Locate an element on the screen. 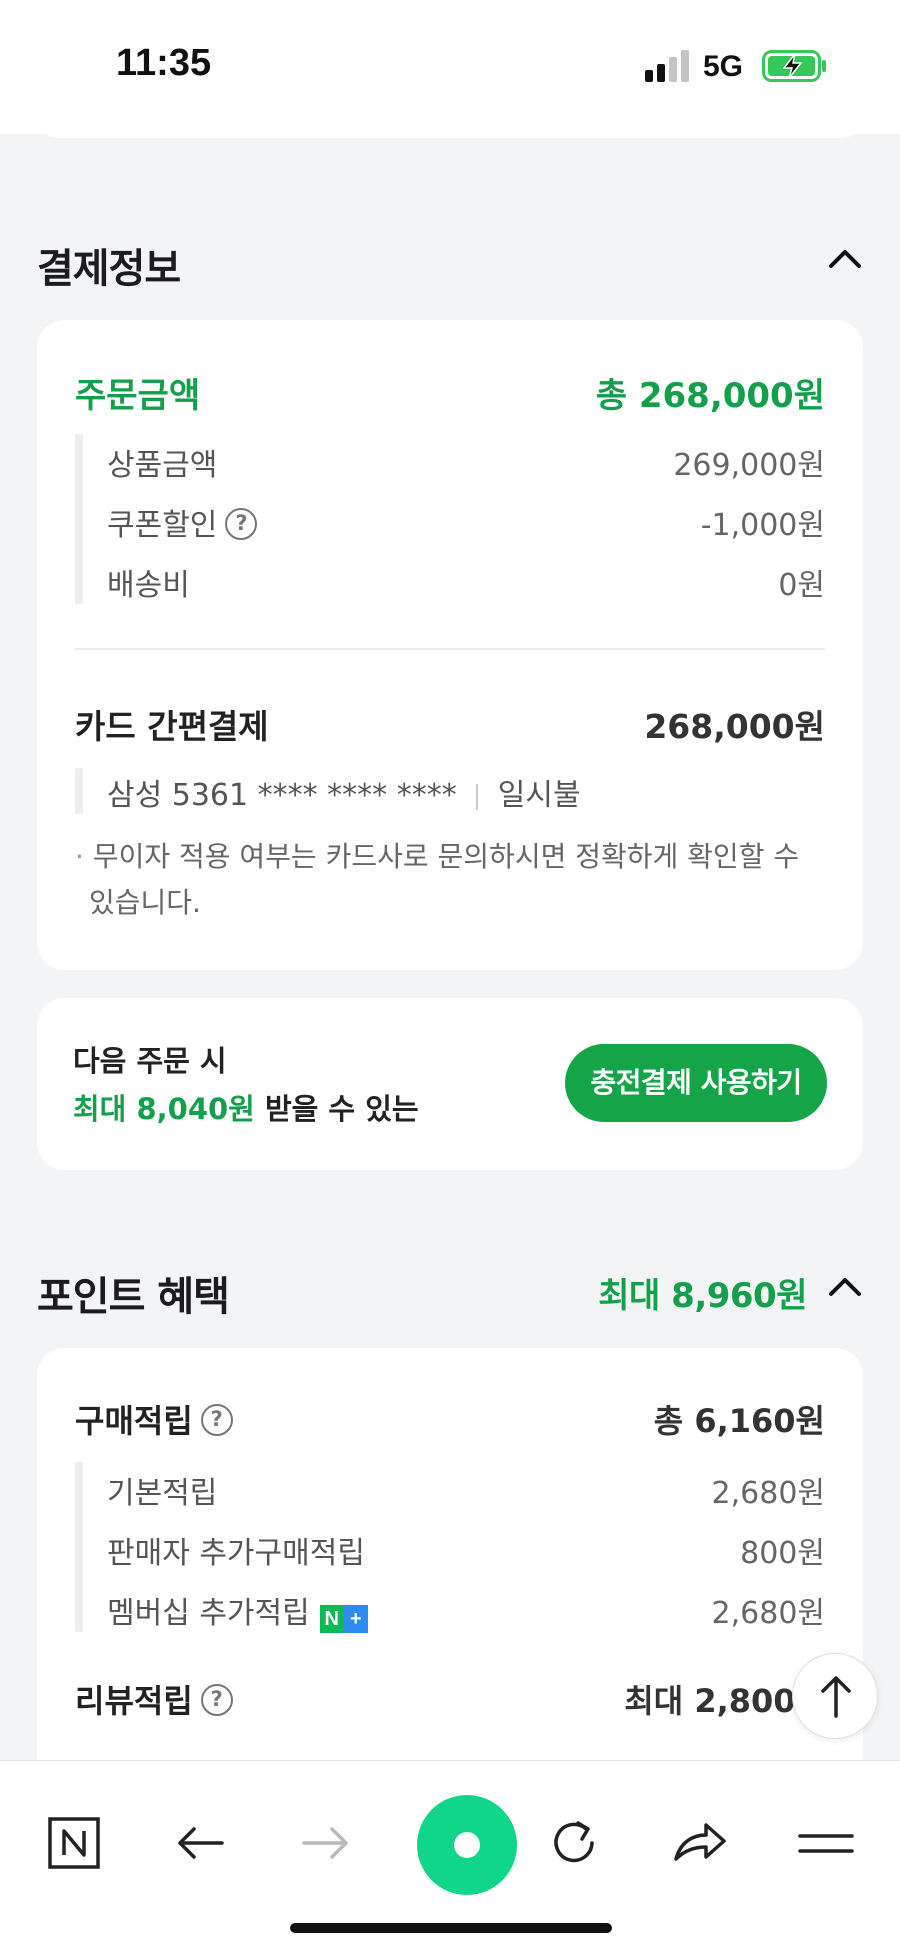 The image size is (900, 1951). review-points-row: 리뷰적립? 최대 2,800원 is located at coordinates (450, 1701).